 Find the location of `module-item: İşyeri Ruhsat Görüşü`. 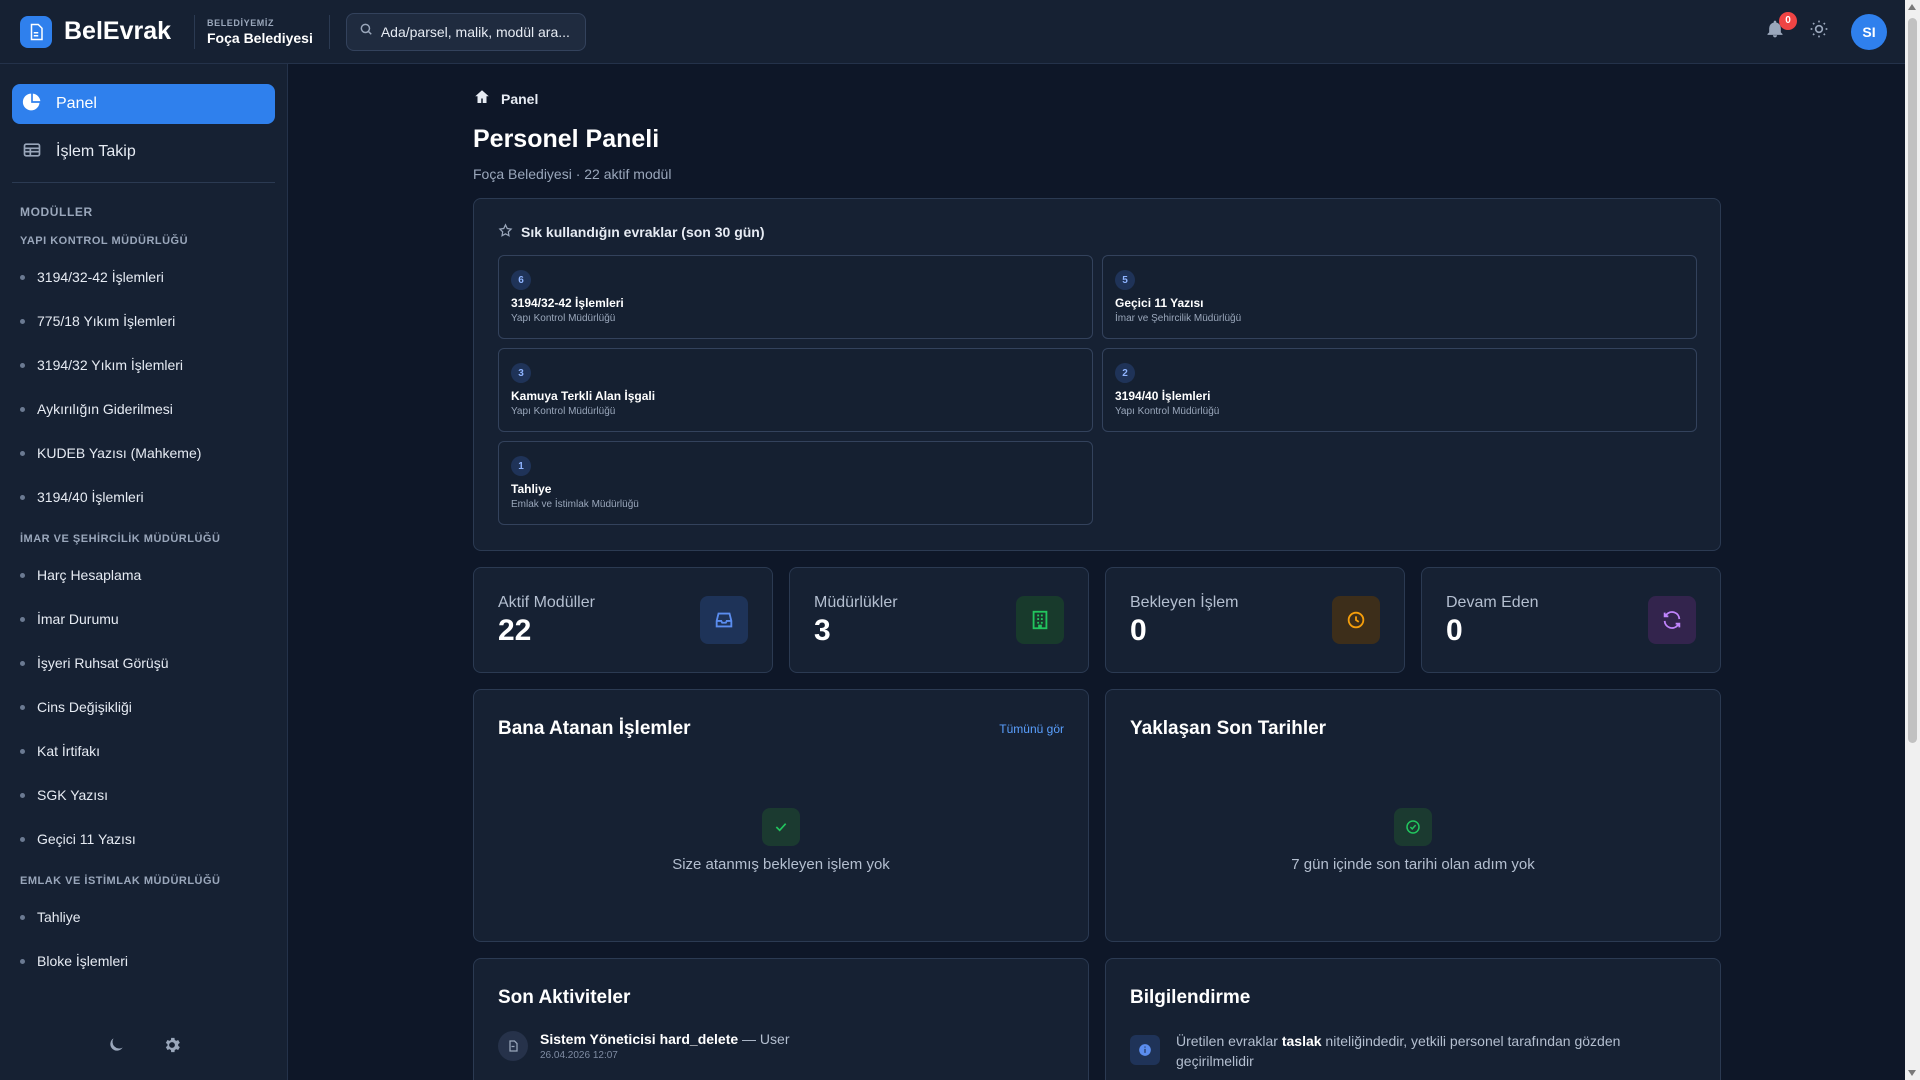

module-item: İşyeri Ruhsat Görüşü is located at coordinates (143, 663).